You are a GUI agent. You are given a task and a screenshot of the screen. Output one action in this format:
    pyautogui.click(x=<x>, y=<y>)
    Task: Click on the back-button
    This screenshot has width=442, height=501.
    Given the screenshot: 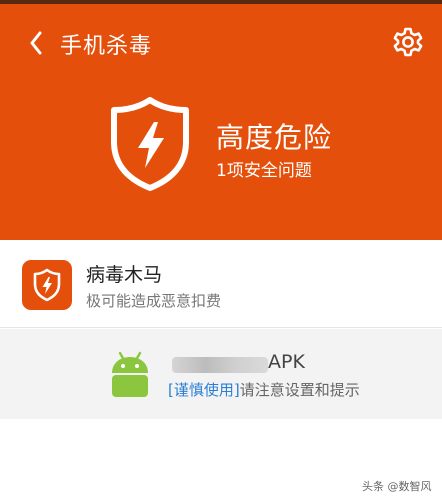 What is the action you would take?
    pyautogui.click(x=36, y=43)
    